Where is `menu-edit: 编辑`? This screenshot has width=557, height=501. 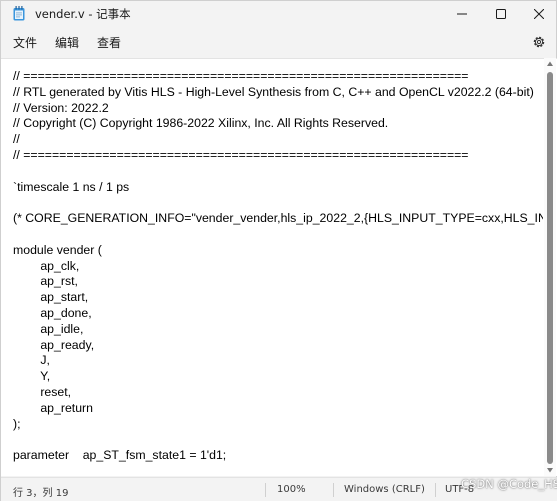
menu-edit: 编辑 is located at coordinates (67, 42).